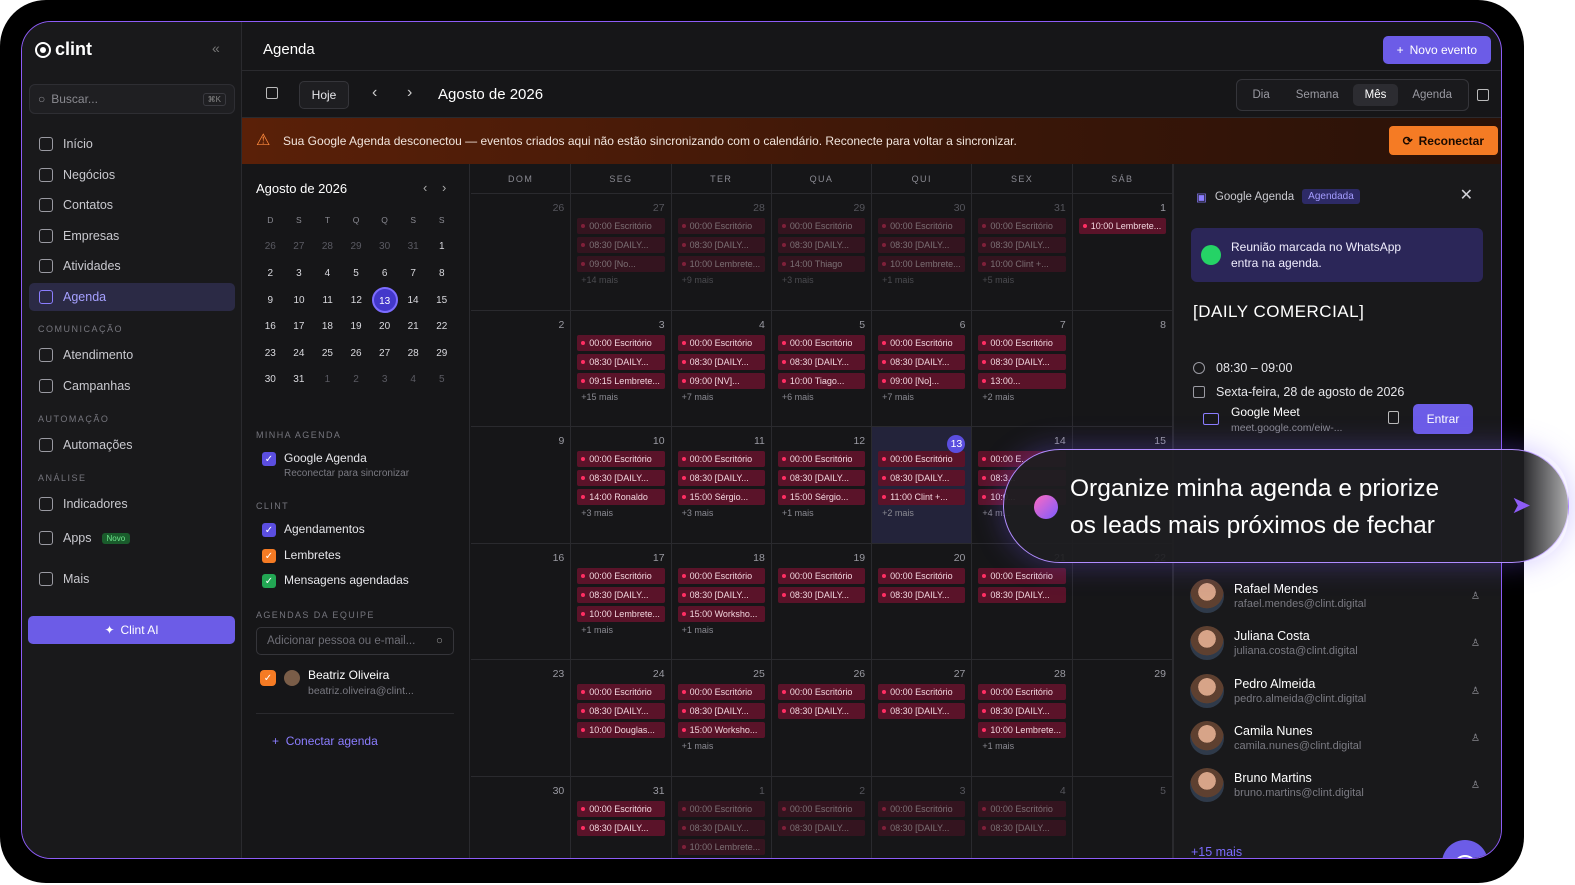 Image resolution: width=1575 pixels, height=885 pixels. What do you see at coordinates (1335, 738) in the screenshot?
I see `guest-item: Camila Nunes camila.nunes@clint.digital ♙` at bounding box center [1335, 738].